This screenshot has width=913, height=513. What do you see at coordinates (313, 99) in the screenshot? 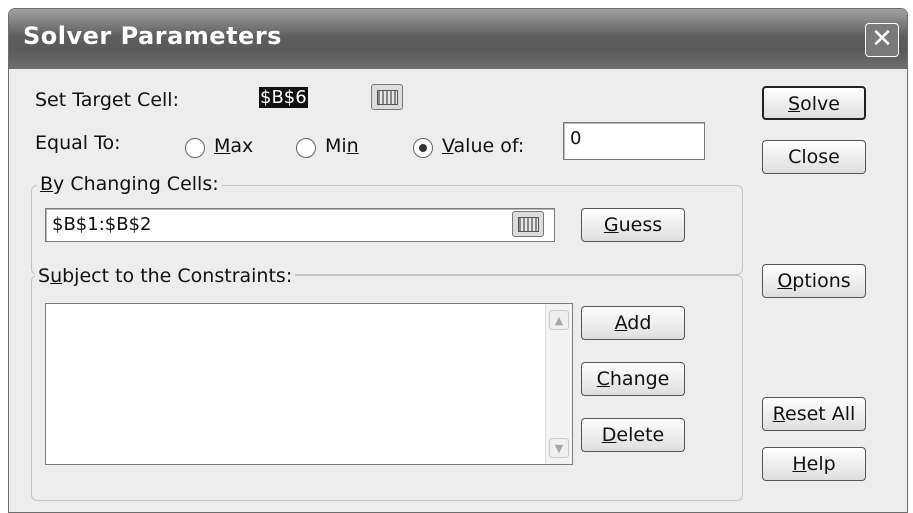
I see `target-cell-input: $B$6` at bounding box center [313, 99].